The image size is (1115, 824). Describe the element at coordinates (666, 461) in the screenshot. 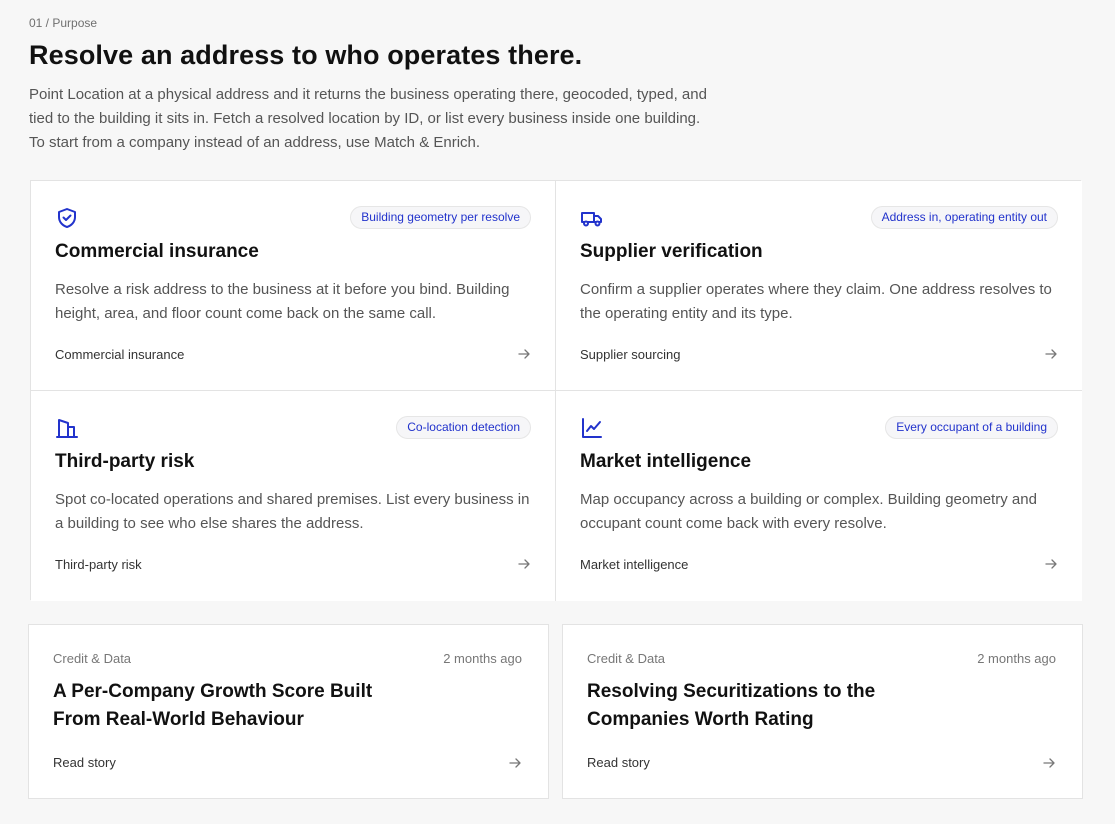

I see `card-title: Market intelligence` at that location.